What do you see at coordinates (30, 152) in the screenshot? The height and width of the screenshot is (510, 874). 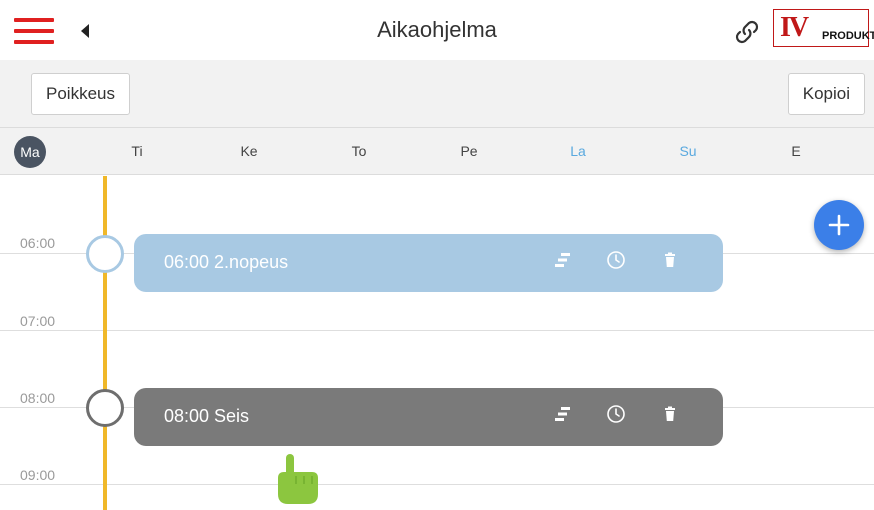 I see `day-tab-ma: Ma` at bounding box center [30, 152].